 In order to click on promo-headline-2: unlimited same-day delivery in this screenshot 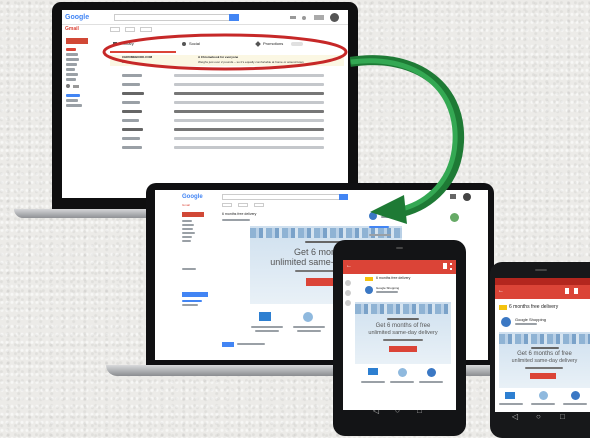, I will do `click(544, 361)`.